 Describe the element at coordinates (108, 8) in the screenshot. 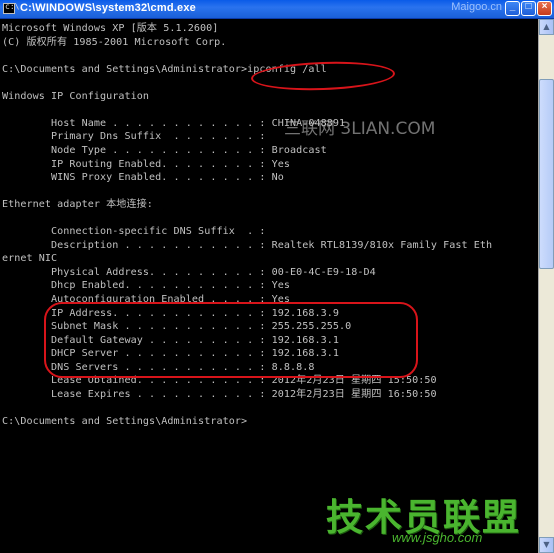

I see `window-title: C:\WINDOWS\system32\cmd.exe` at that location.